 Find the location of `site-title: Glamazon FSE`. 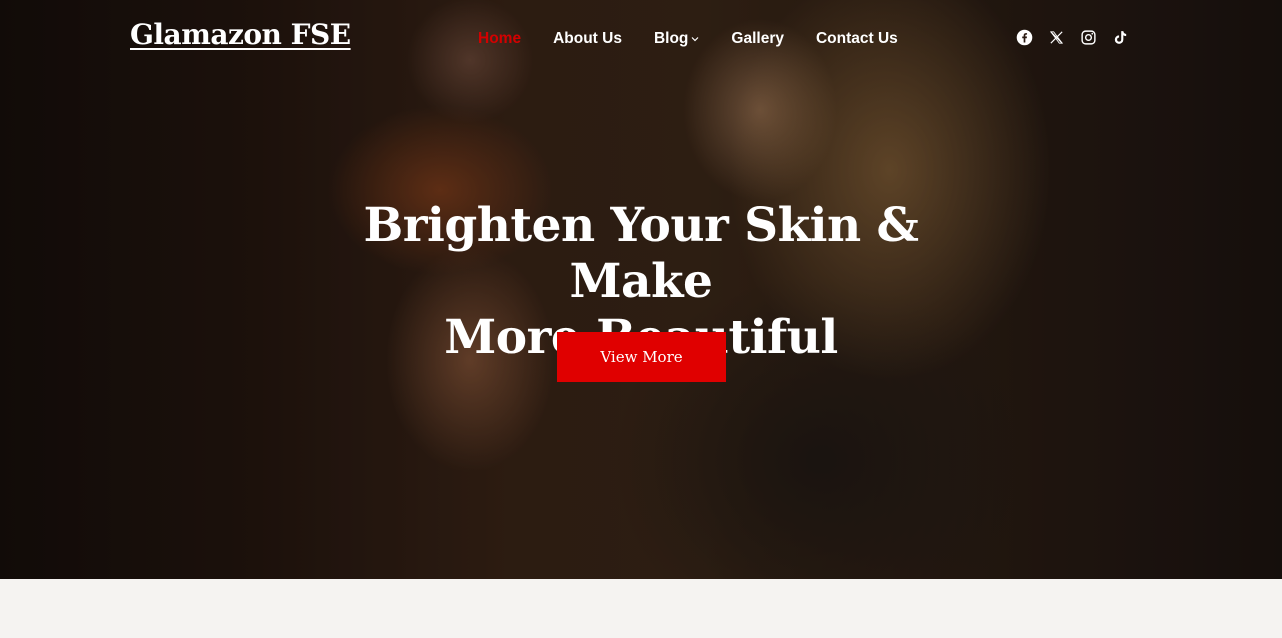

site-title: Glamazon FSE is located at coordinates (240, 34).